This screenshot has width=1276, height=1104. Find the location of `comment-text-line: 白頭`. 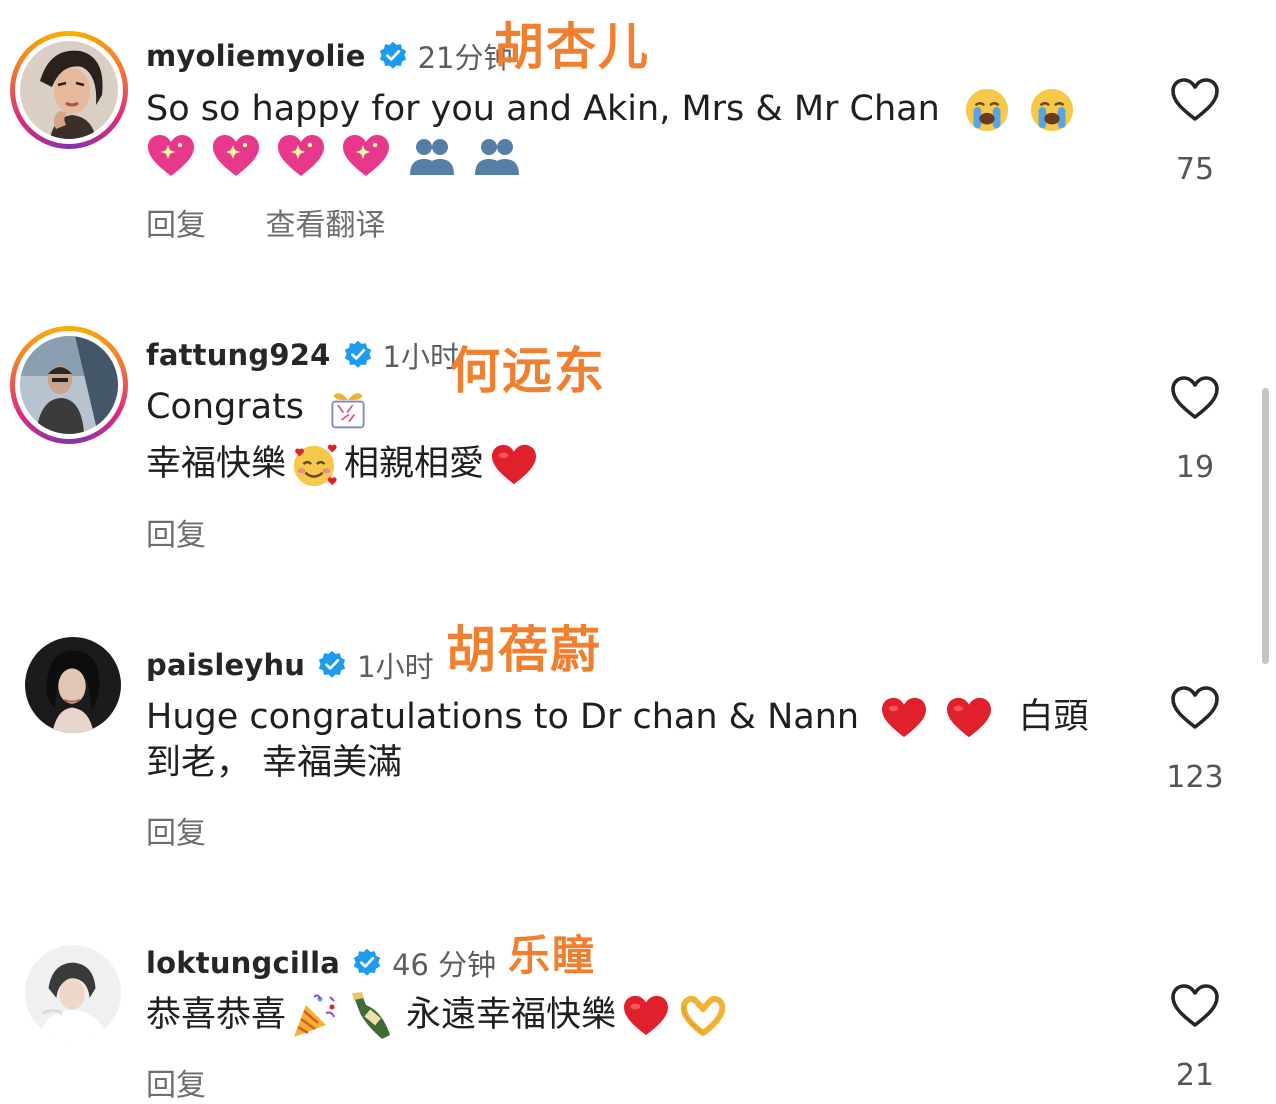

comment-text-line: 白頭 is located at coordinates (1053, 717).